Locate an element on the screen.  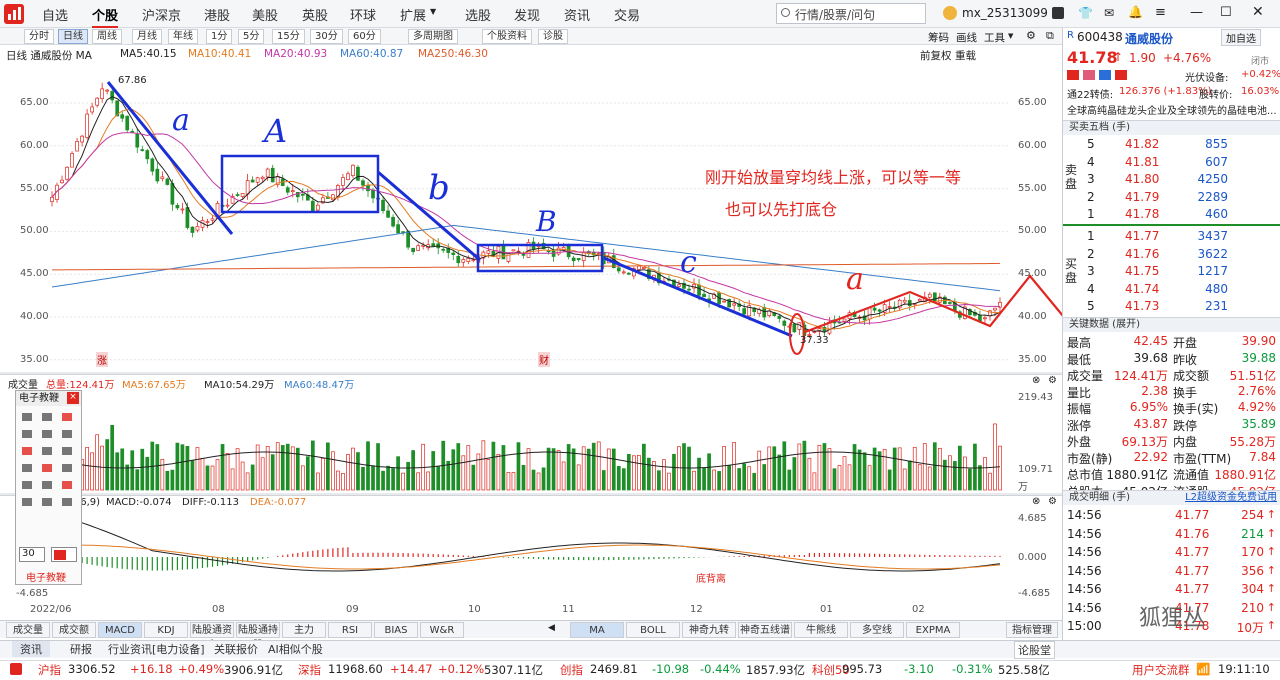
nav-item: 沪深京 is located at coordinates (161, 14).